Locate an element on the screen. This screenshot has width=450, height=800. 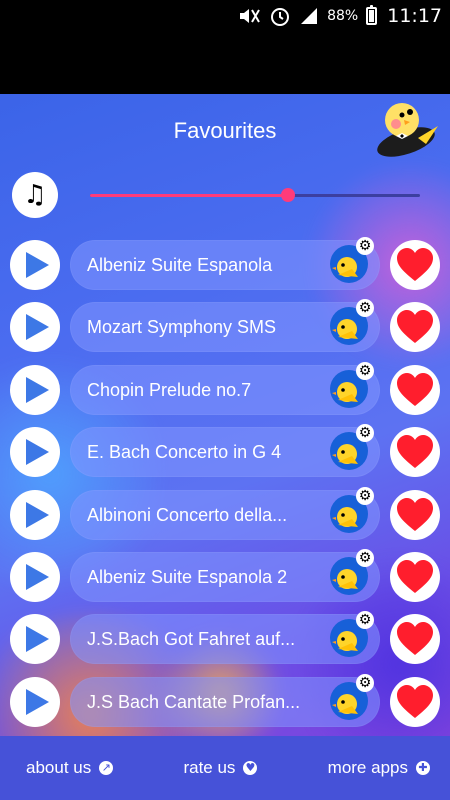
track-row: J.S.Bach Got Fahret auf... ⚙ is located at coordinates (225, 639).